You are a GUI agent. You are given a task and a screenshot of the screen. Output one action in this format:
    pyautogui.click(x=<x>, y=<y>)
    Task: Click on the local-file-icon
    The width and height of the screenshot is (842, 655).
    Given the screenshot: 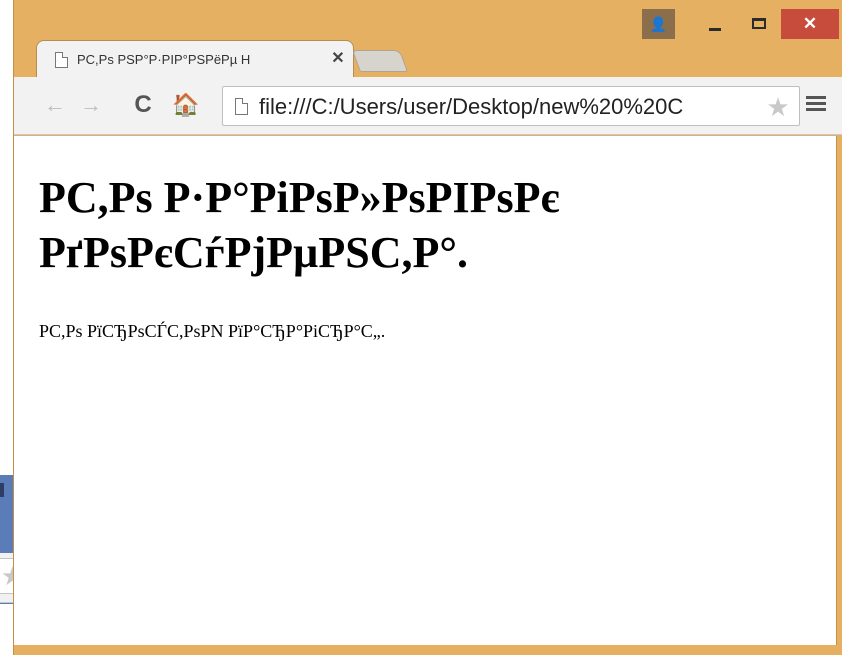 What is the action you would take?
    pyautogui.click(x=241, y=106)
    